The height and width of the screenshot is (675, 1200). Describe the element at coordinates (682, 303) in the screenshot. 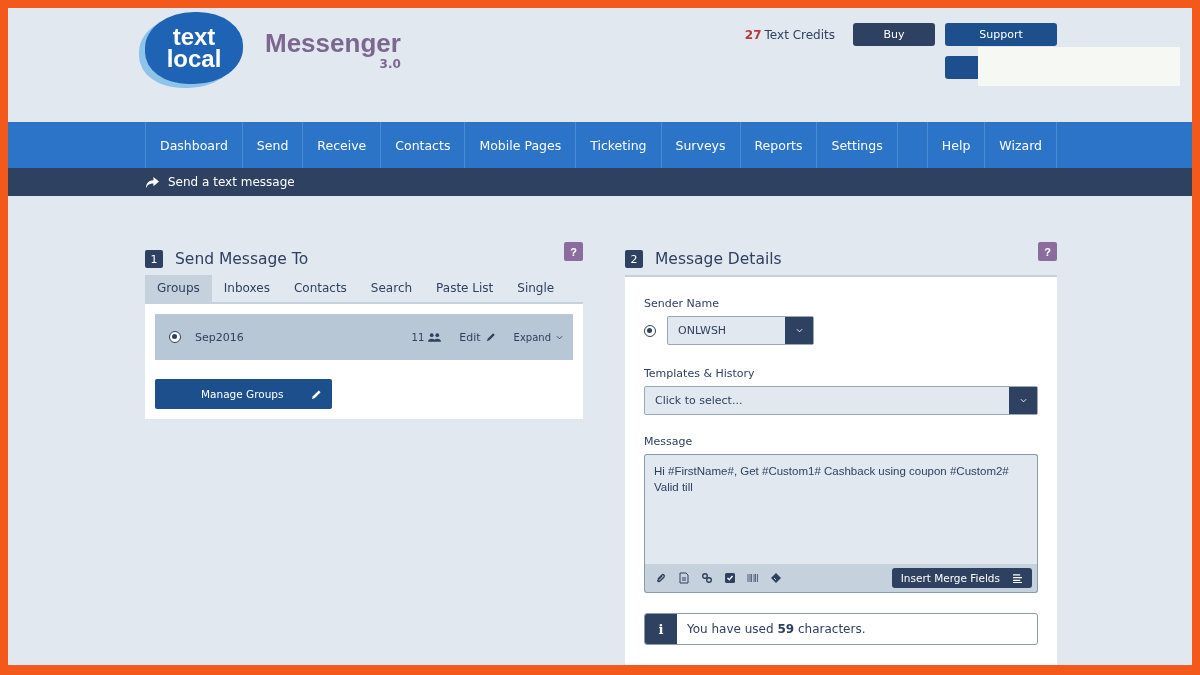

I see `field-label: Sender Name` at that location.